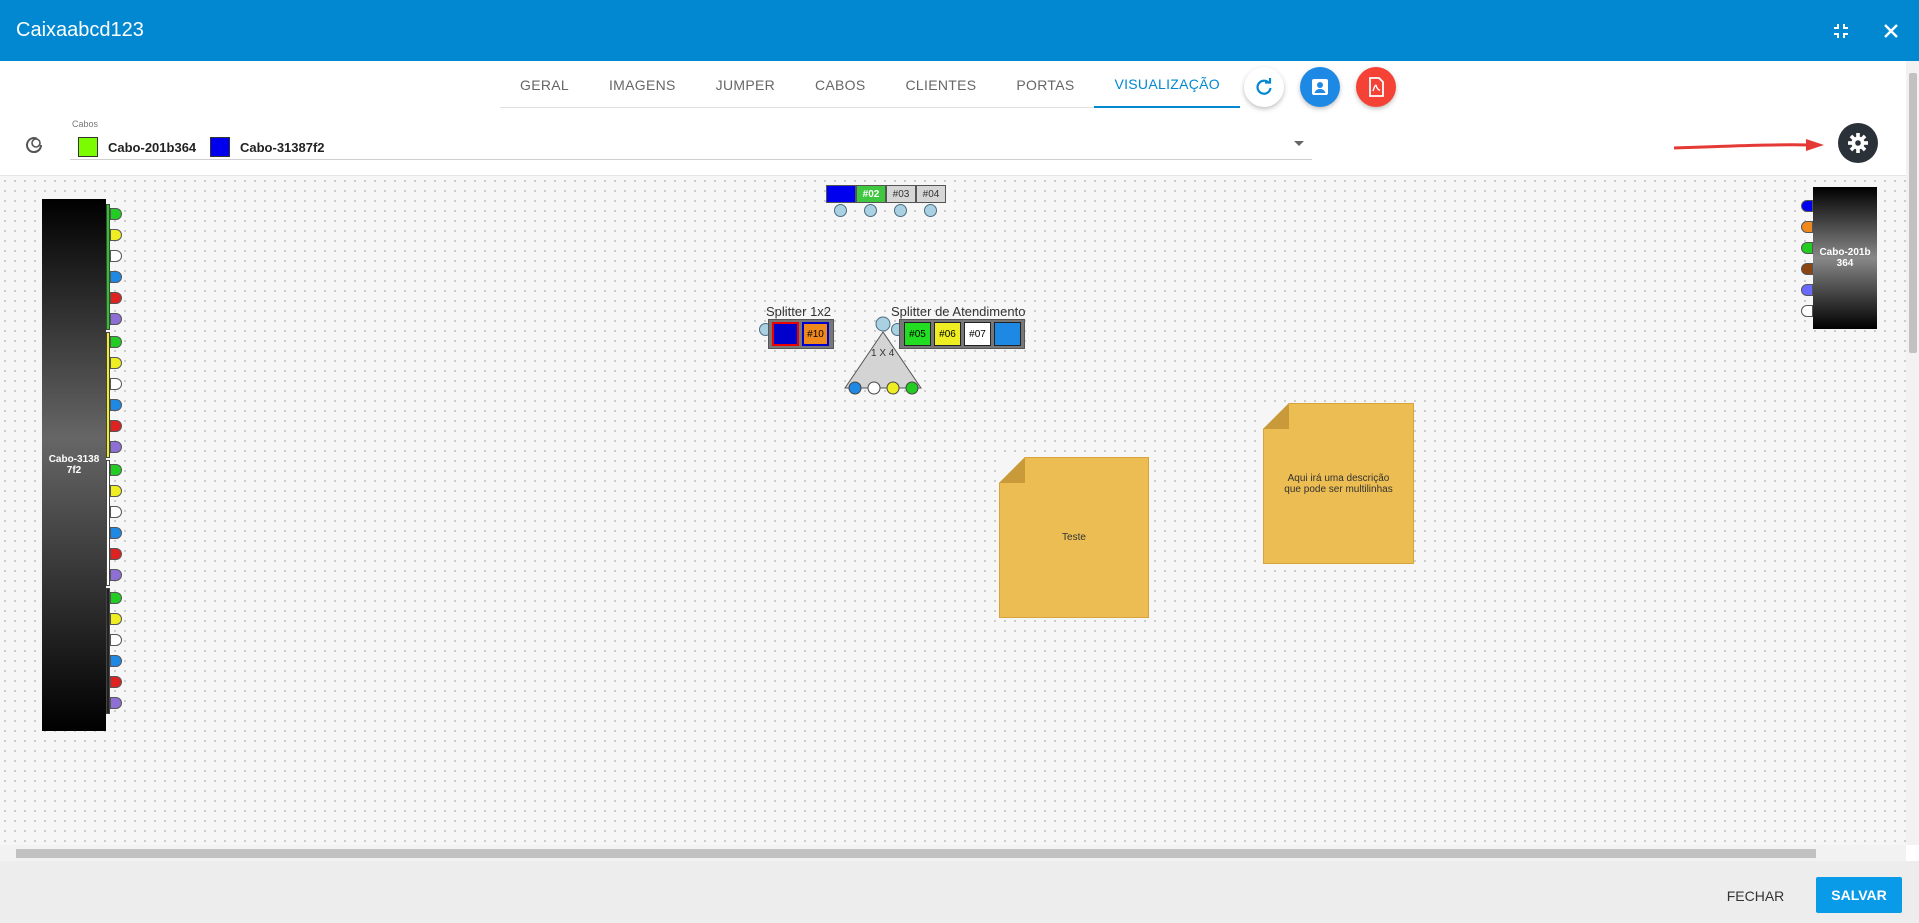 This screenshot has width=1919, height=923. I want to click on right-cable-label: Cabo-201b 364, so click(1845, 258).